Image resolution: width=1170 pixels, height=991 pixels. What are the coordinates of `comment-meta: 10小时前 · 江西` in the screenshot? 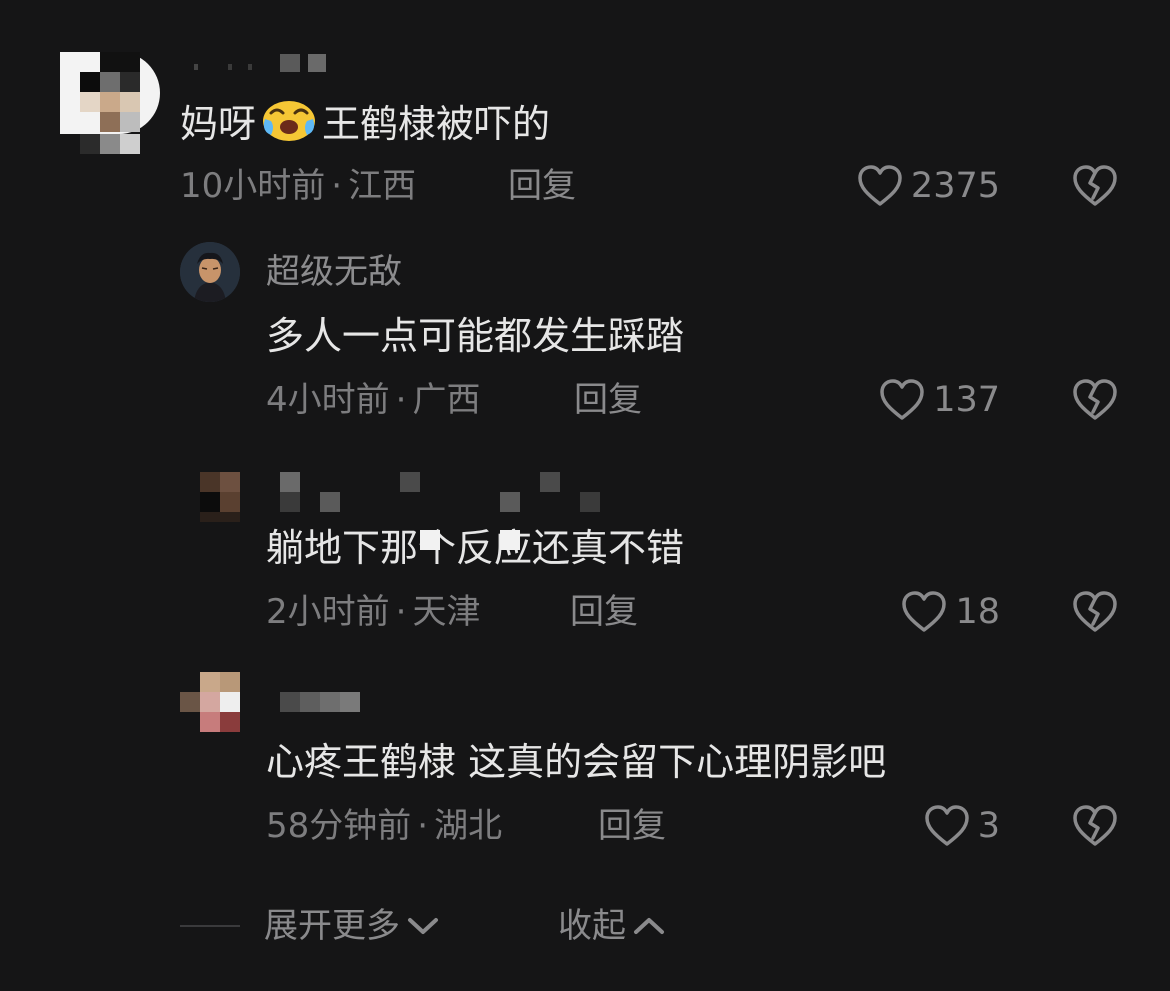 It's located at (298, 186).